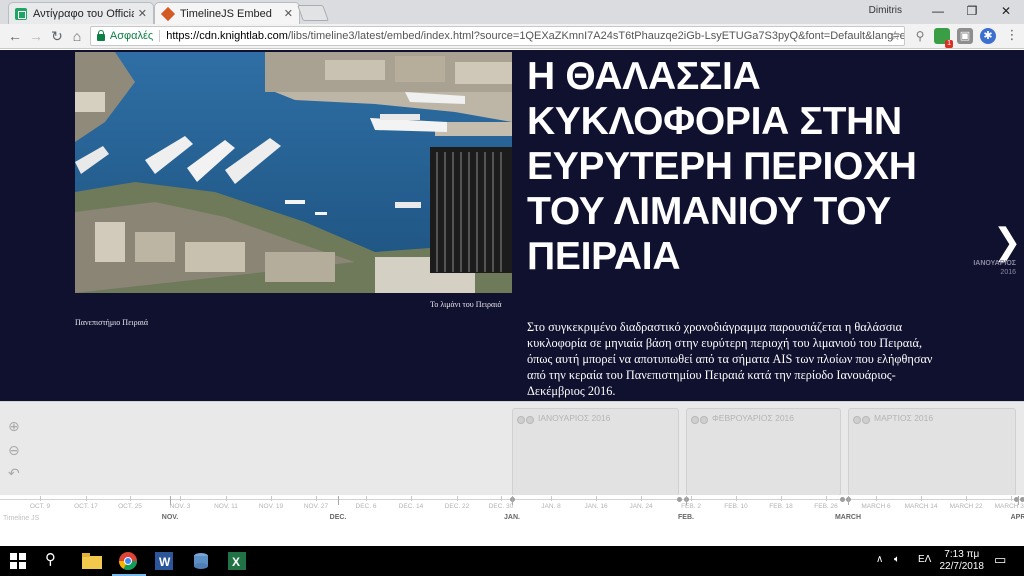 The width and height of the screenshot is (1024, 576). I want to click on tab-sheets: Αντίγραφο του Official T ✕, so click(81, 13).